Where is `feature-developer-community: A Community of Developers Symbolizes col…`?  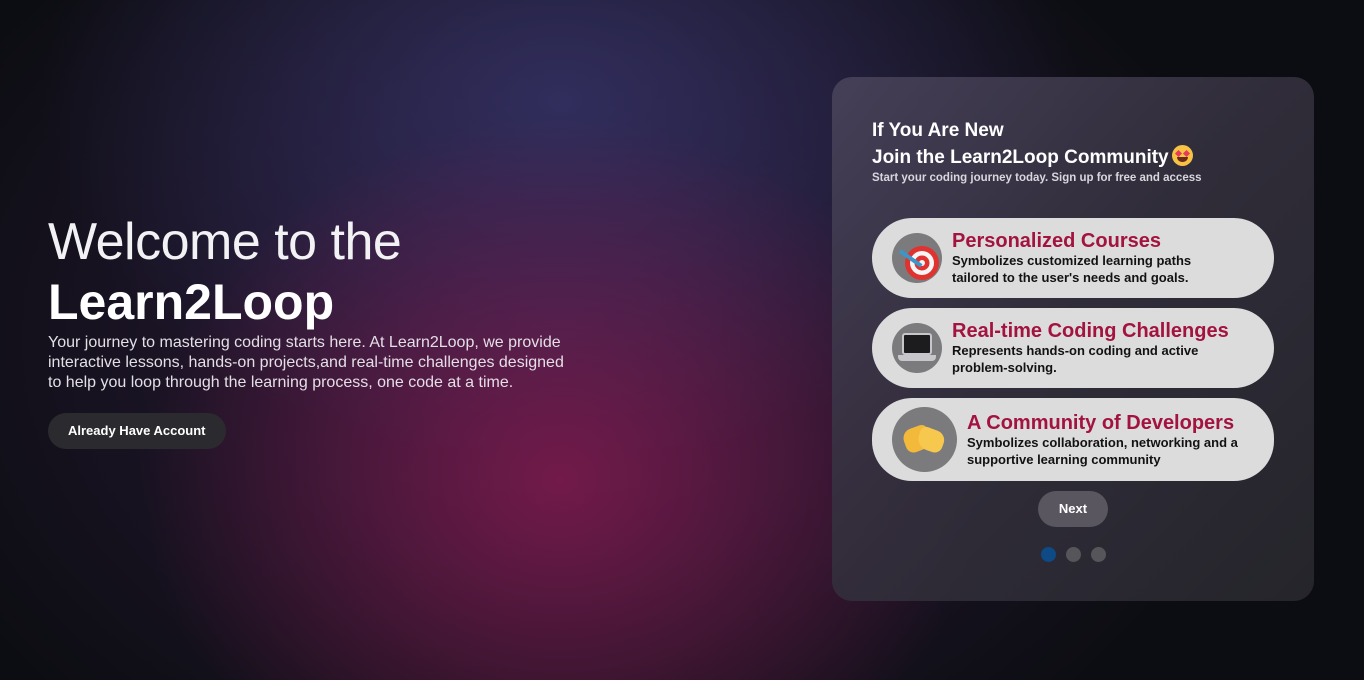 feature-developer-community: A Community of Developers Symbolizes col… is located at coordinates (1073, 439).